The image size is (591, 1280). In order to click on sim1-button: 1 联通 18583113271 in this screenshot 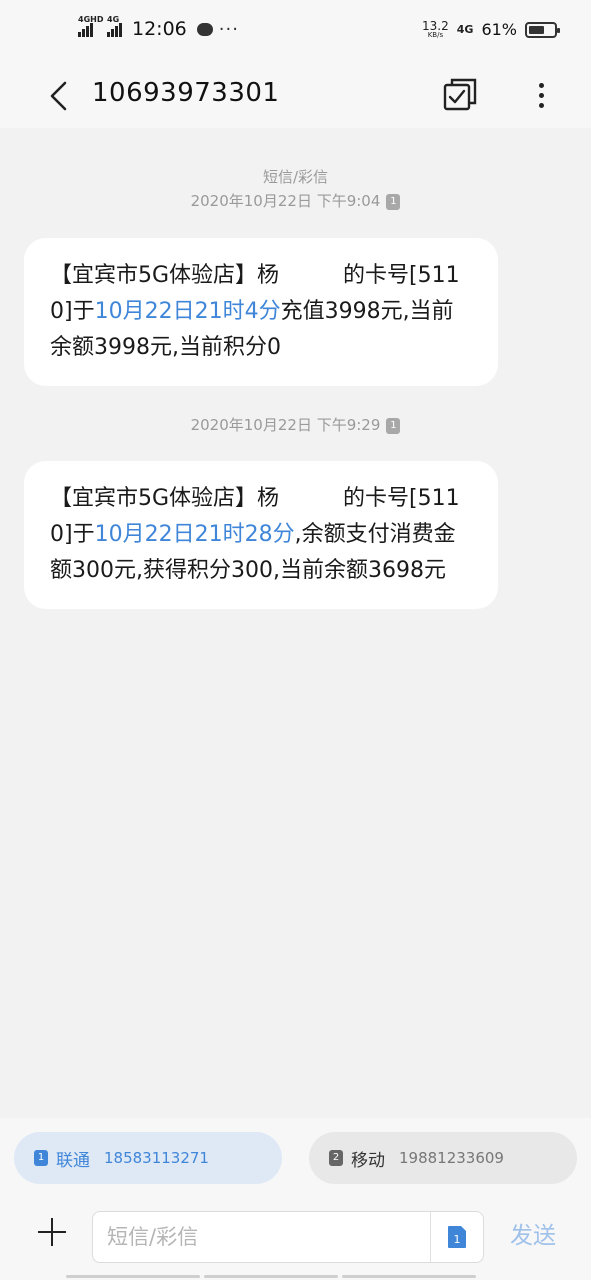, I will do `click(148, 1158)`.